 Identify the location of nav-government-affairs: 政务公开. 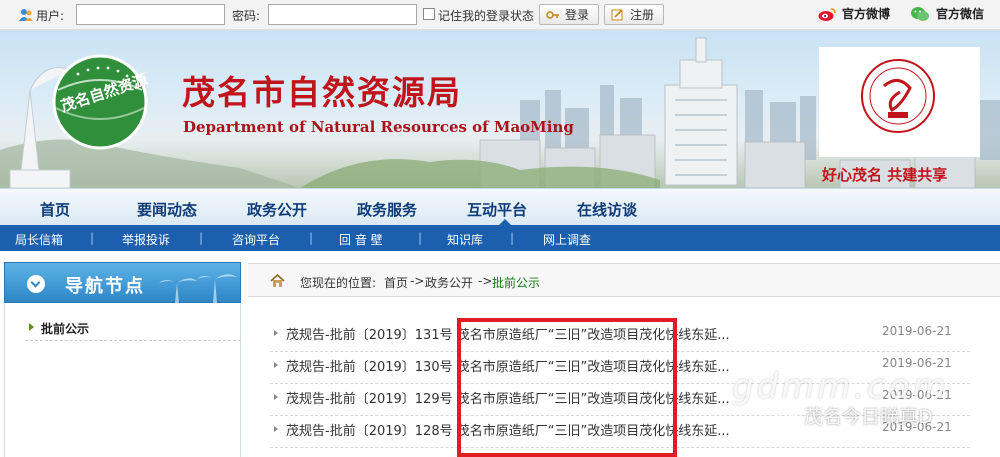
(277, 209).